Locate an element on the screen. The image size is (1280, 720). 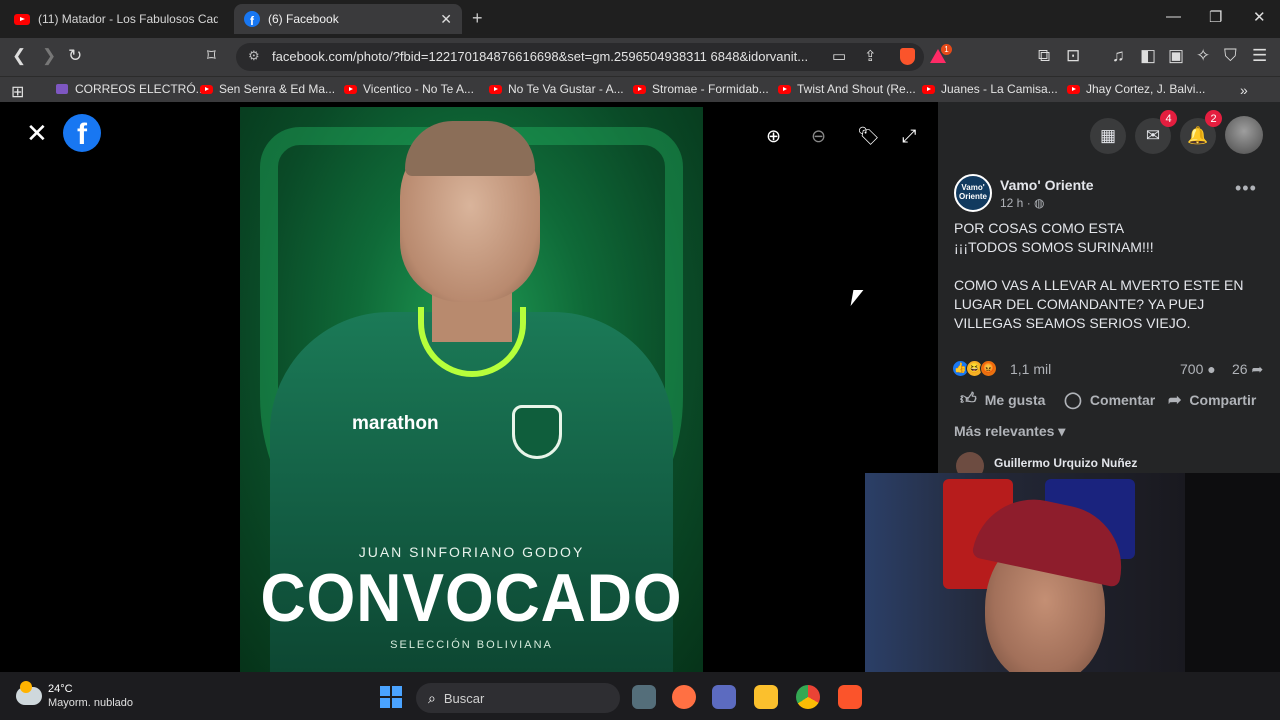
maximize-button: ❐ is located at coordinates (1215, 17).